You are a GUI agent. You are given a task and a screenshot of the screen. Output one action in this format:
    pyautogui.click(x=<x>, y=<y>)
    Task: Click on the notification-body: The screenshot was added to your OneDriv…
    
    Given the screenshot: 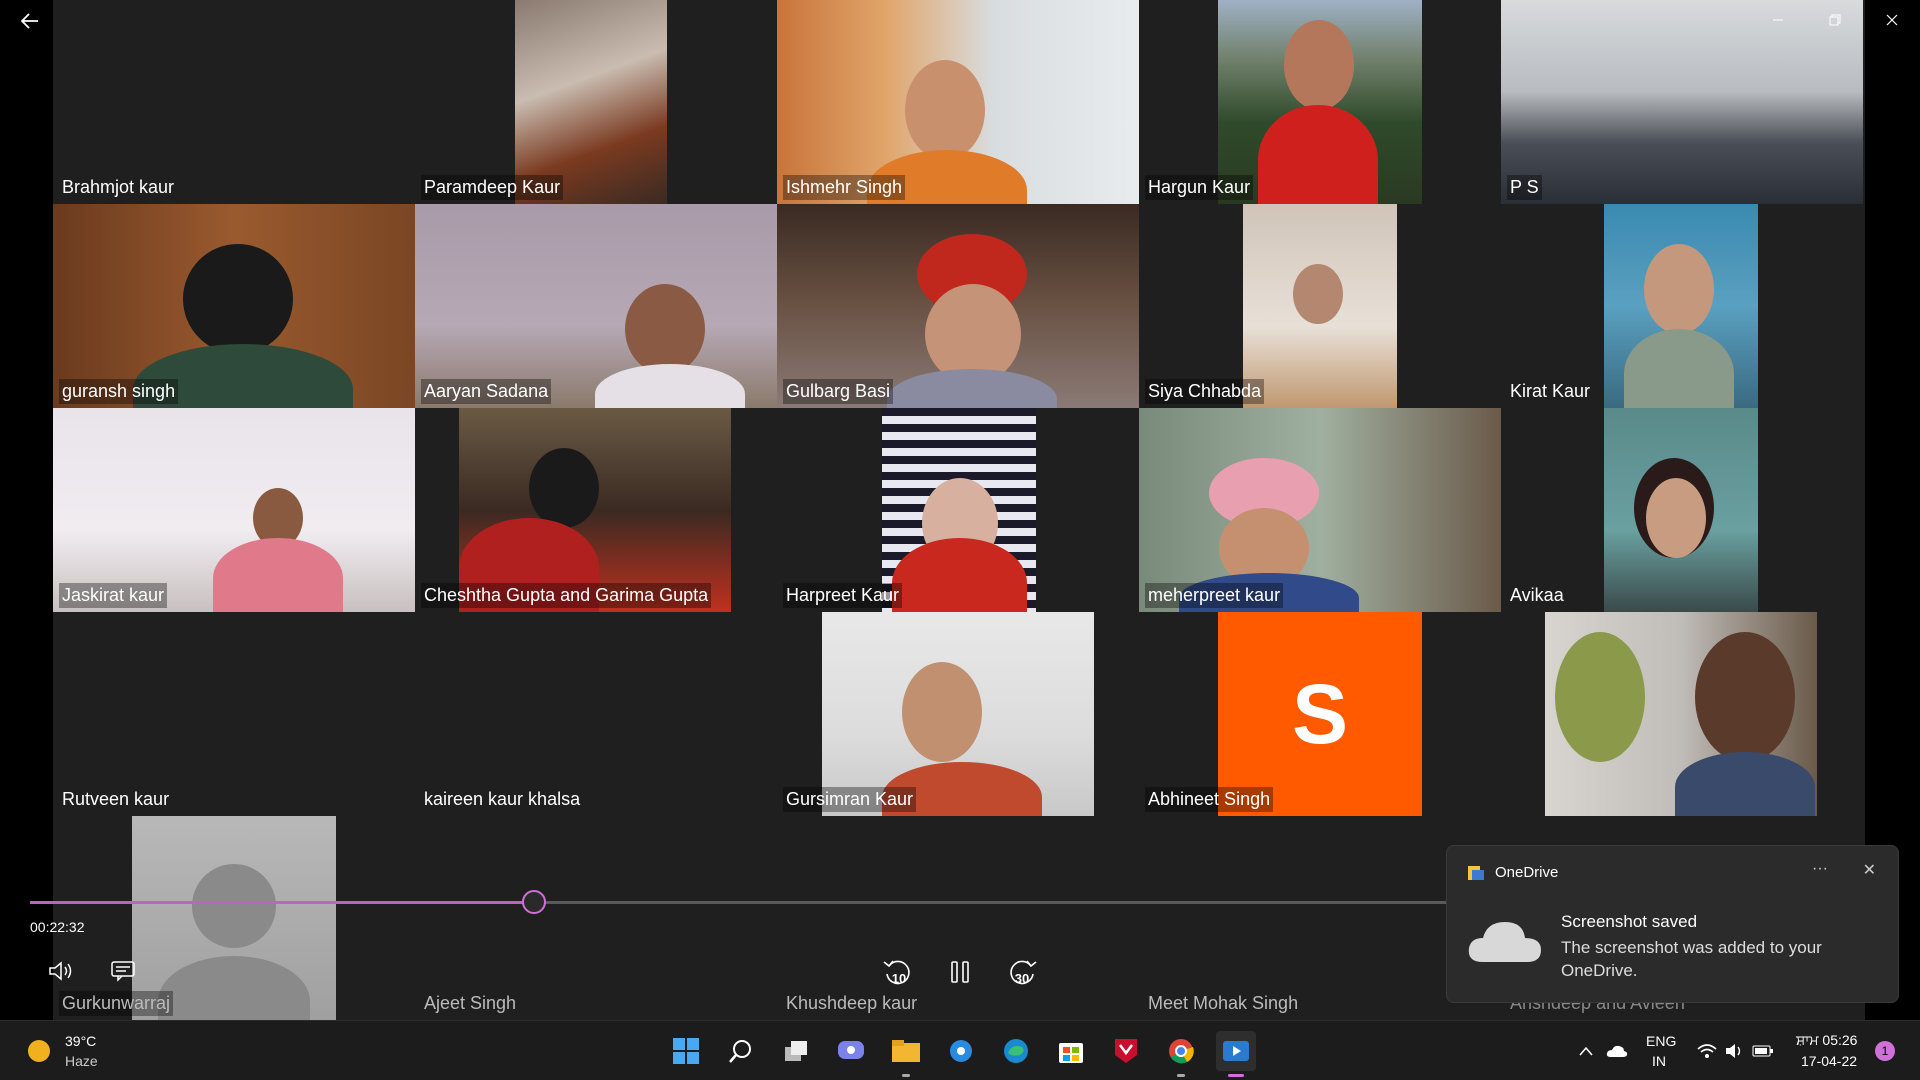 What is the action you would take?
    pyautogui.click(x=1691, y=959)
    